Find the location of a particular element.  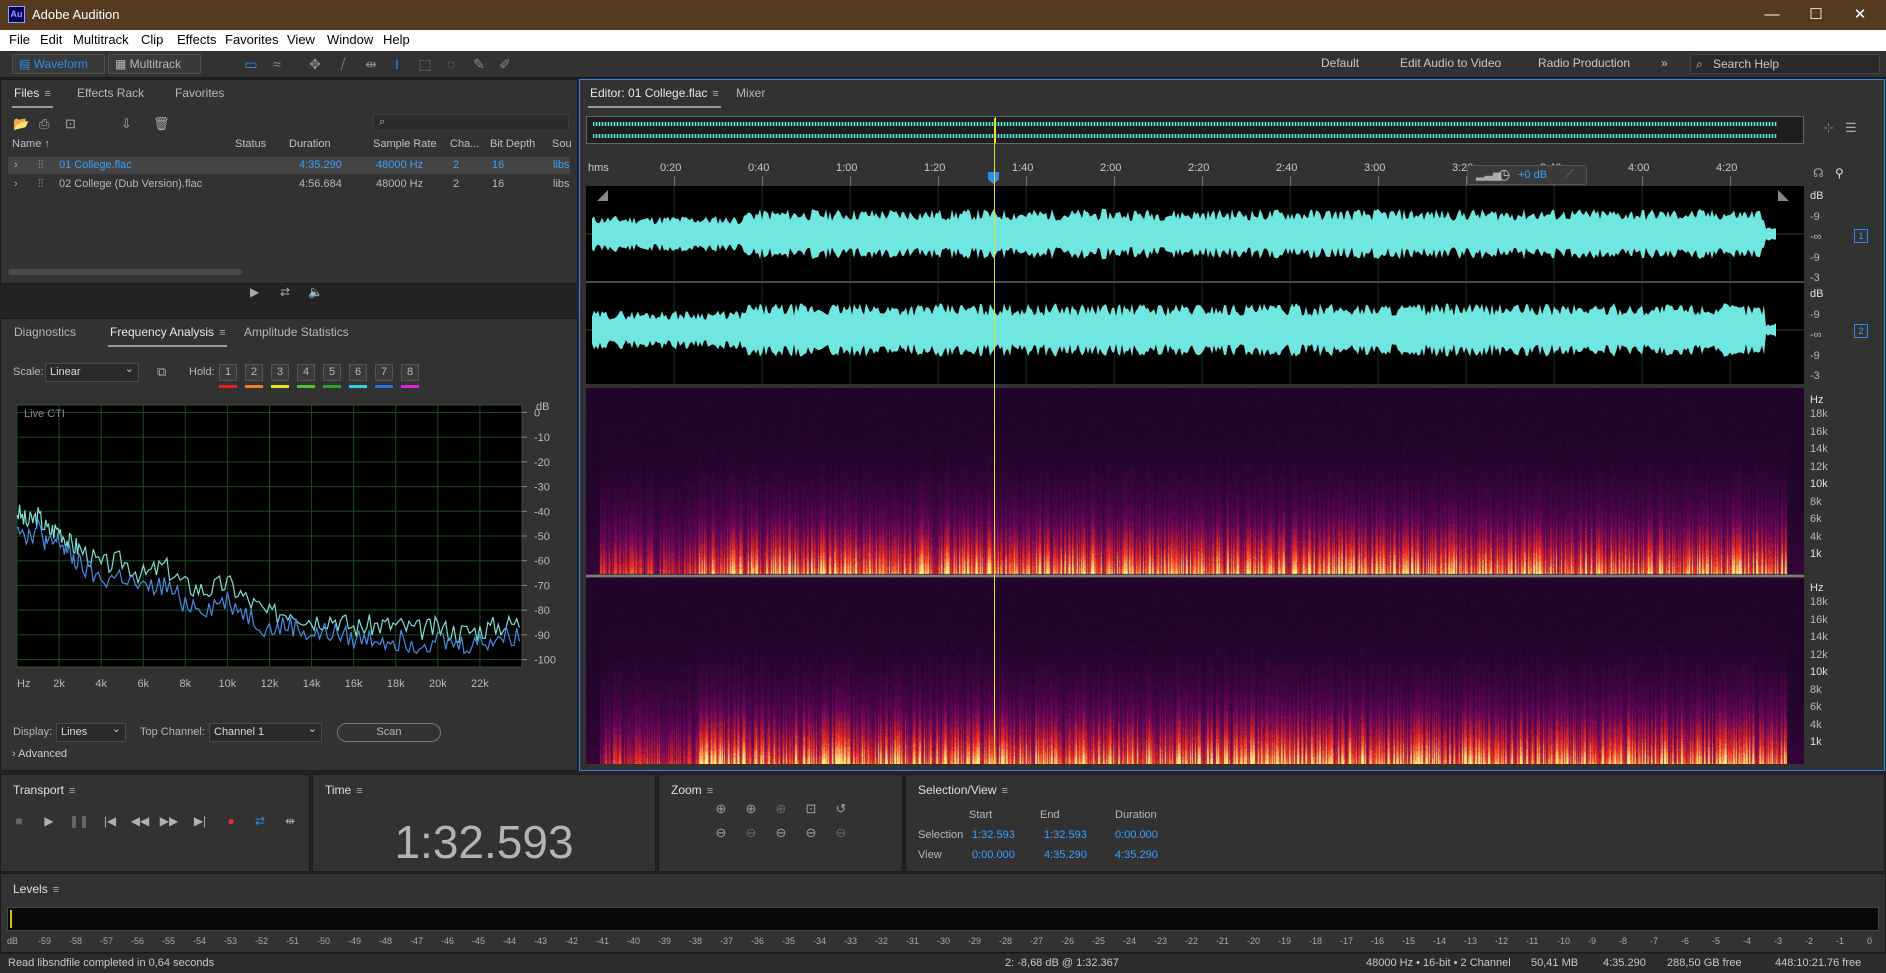

move-tool-icon: ✥ is located at coordinates (315, 64).